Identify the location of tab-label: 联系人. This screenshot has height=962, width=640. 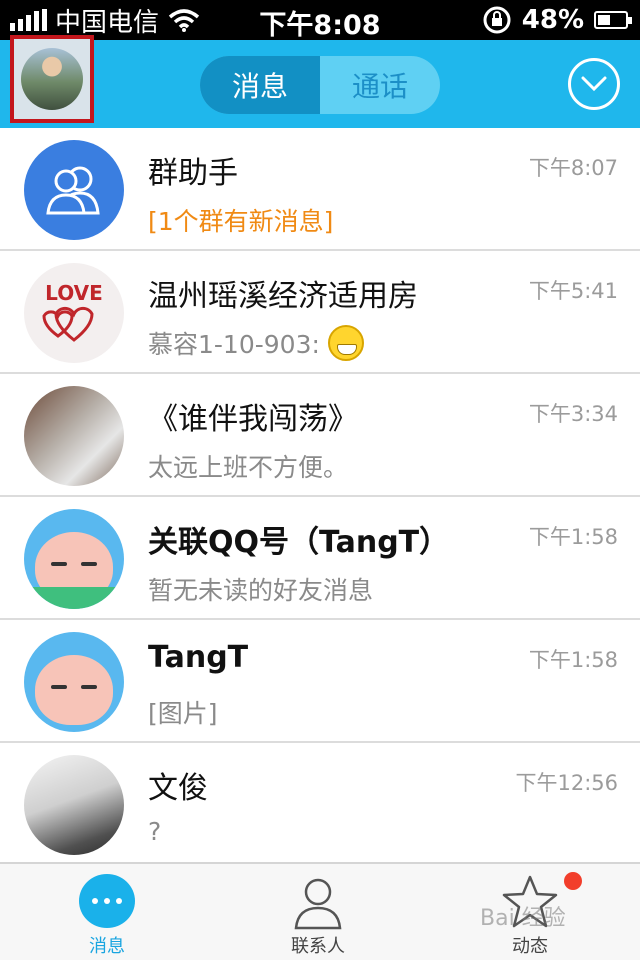
(318, 946).